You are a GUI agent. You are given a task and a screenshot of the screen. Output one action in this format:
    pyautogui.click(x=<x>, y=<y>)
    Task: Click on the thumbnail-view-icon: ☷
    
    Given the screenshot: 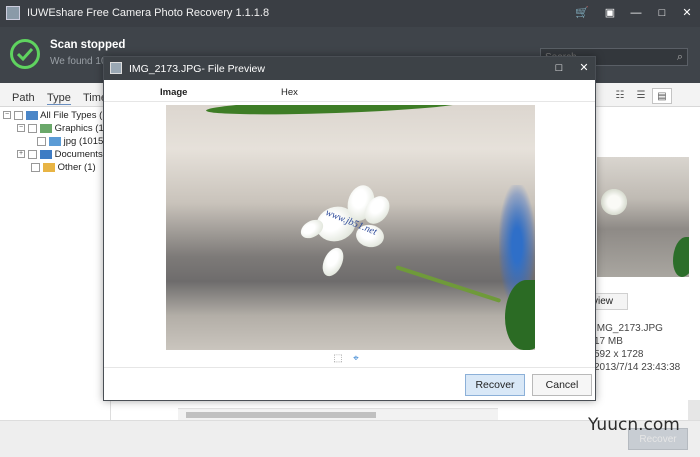 What is the action you would take?
    pyautogui.click(x=620, y=96)
    